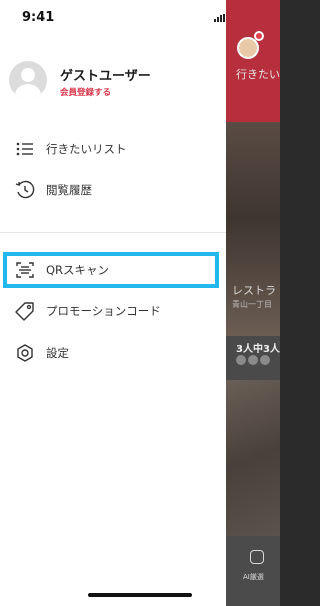 The width and height of the screenshot is (320, 606). What do you see at coordinates (253, 577) in the screenshot?
I see `background-ai-label: AI厳選` at bounding box center [253, 577].